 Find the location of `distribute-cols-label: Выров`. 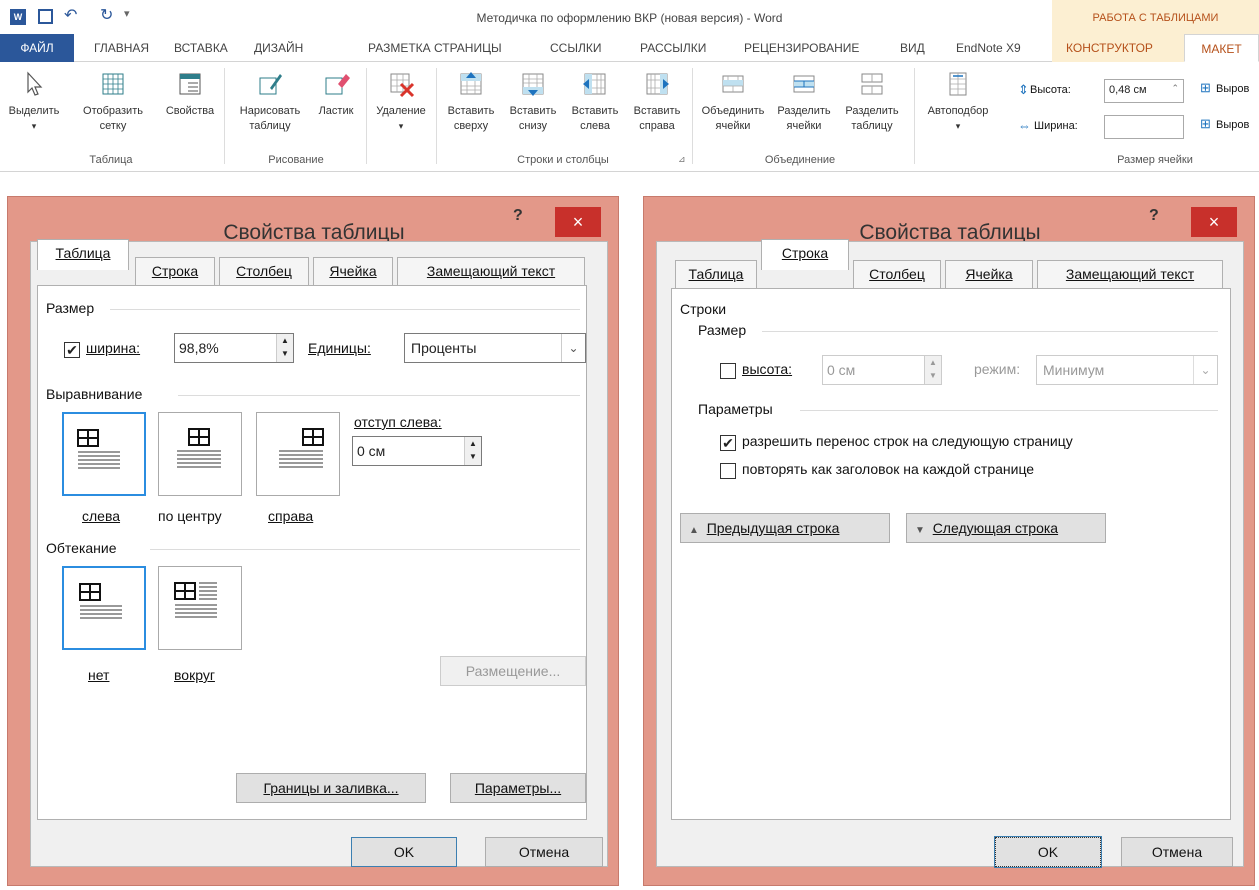

distribute-cols-label: Выров is located at coordinates (1232, 125).